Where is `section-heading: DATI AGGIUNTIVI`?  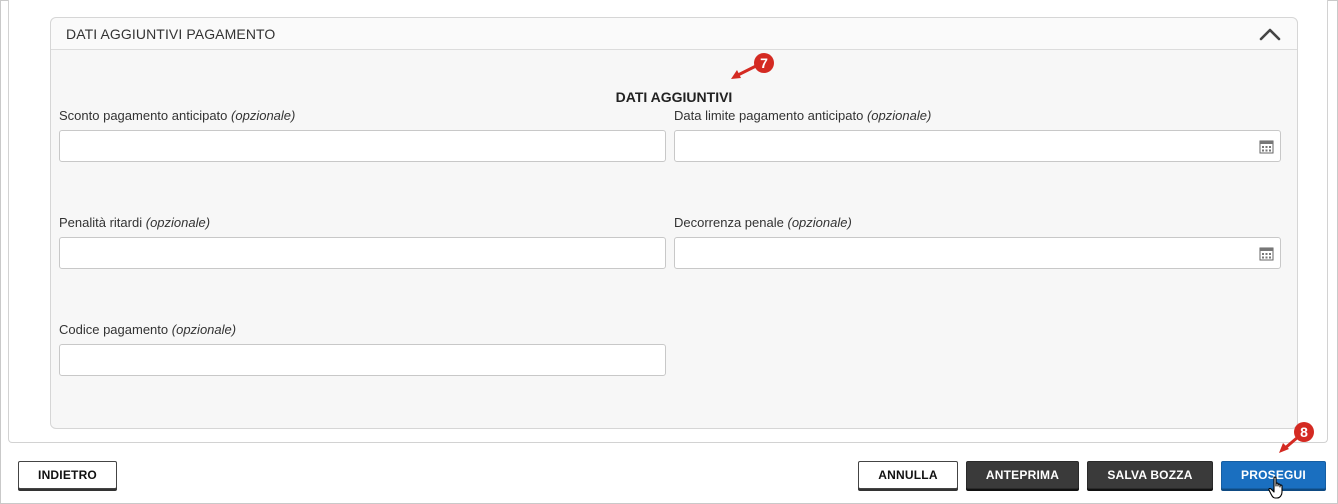
section-heading: DATI AGGIUNTIVI is located at coordinates (674, 97).